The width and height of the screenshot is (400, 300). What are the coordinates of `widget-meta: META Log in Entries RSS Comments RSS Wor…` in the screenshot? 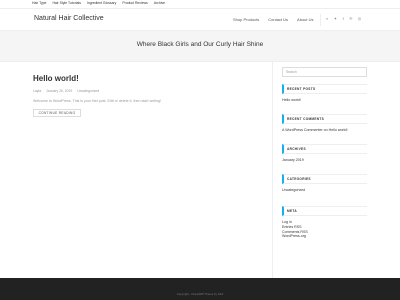 It's located at (324, 222).